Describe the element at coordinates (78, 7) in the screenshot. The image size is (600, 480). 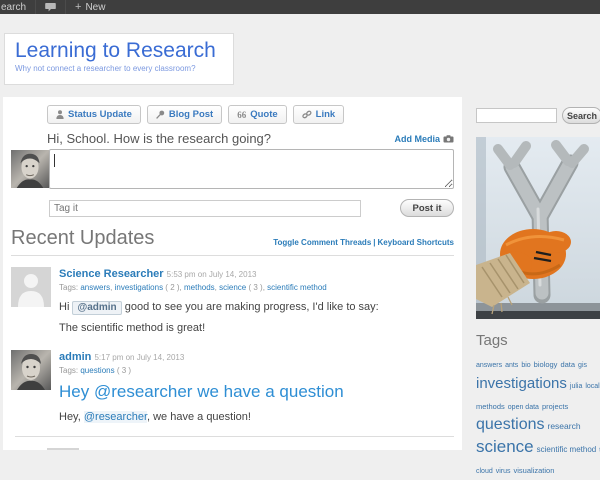
I see `plus-icon: +` at that location.